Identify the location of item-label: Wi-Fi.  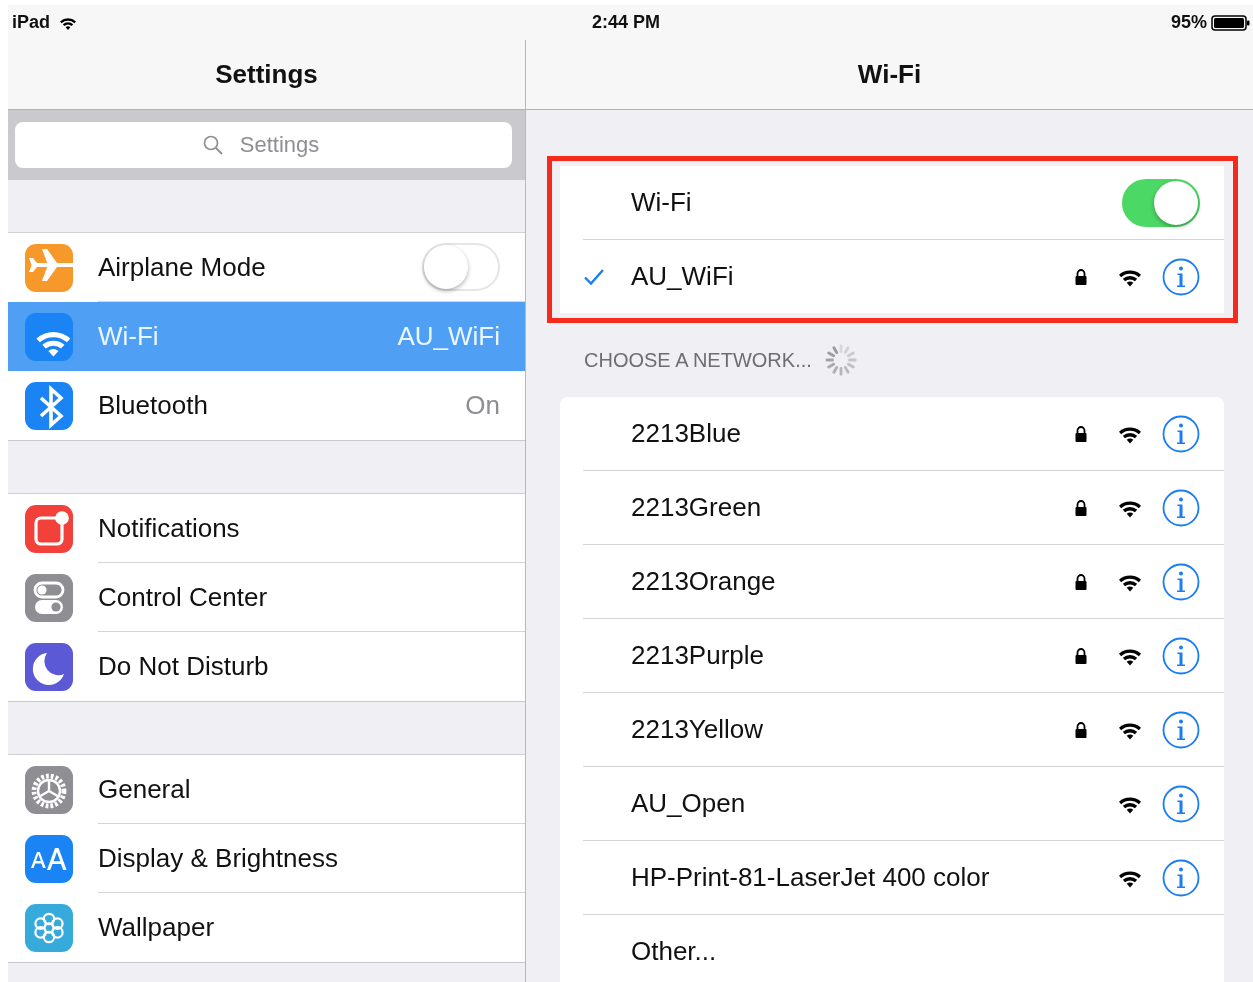
(128, 336).